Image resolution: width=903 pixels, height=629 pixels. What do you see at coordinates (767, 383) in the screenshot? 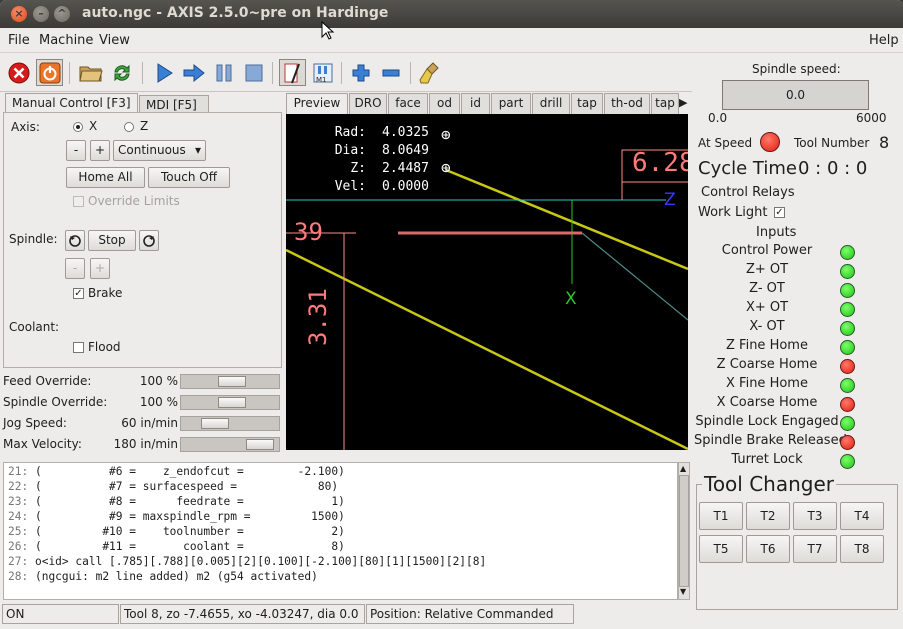
I see `input-label: X Fine Home` at bounding box center [767, 383].